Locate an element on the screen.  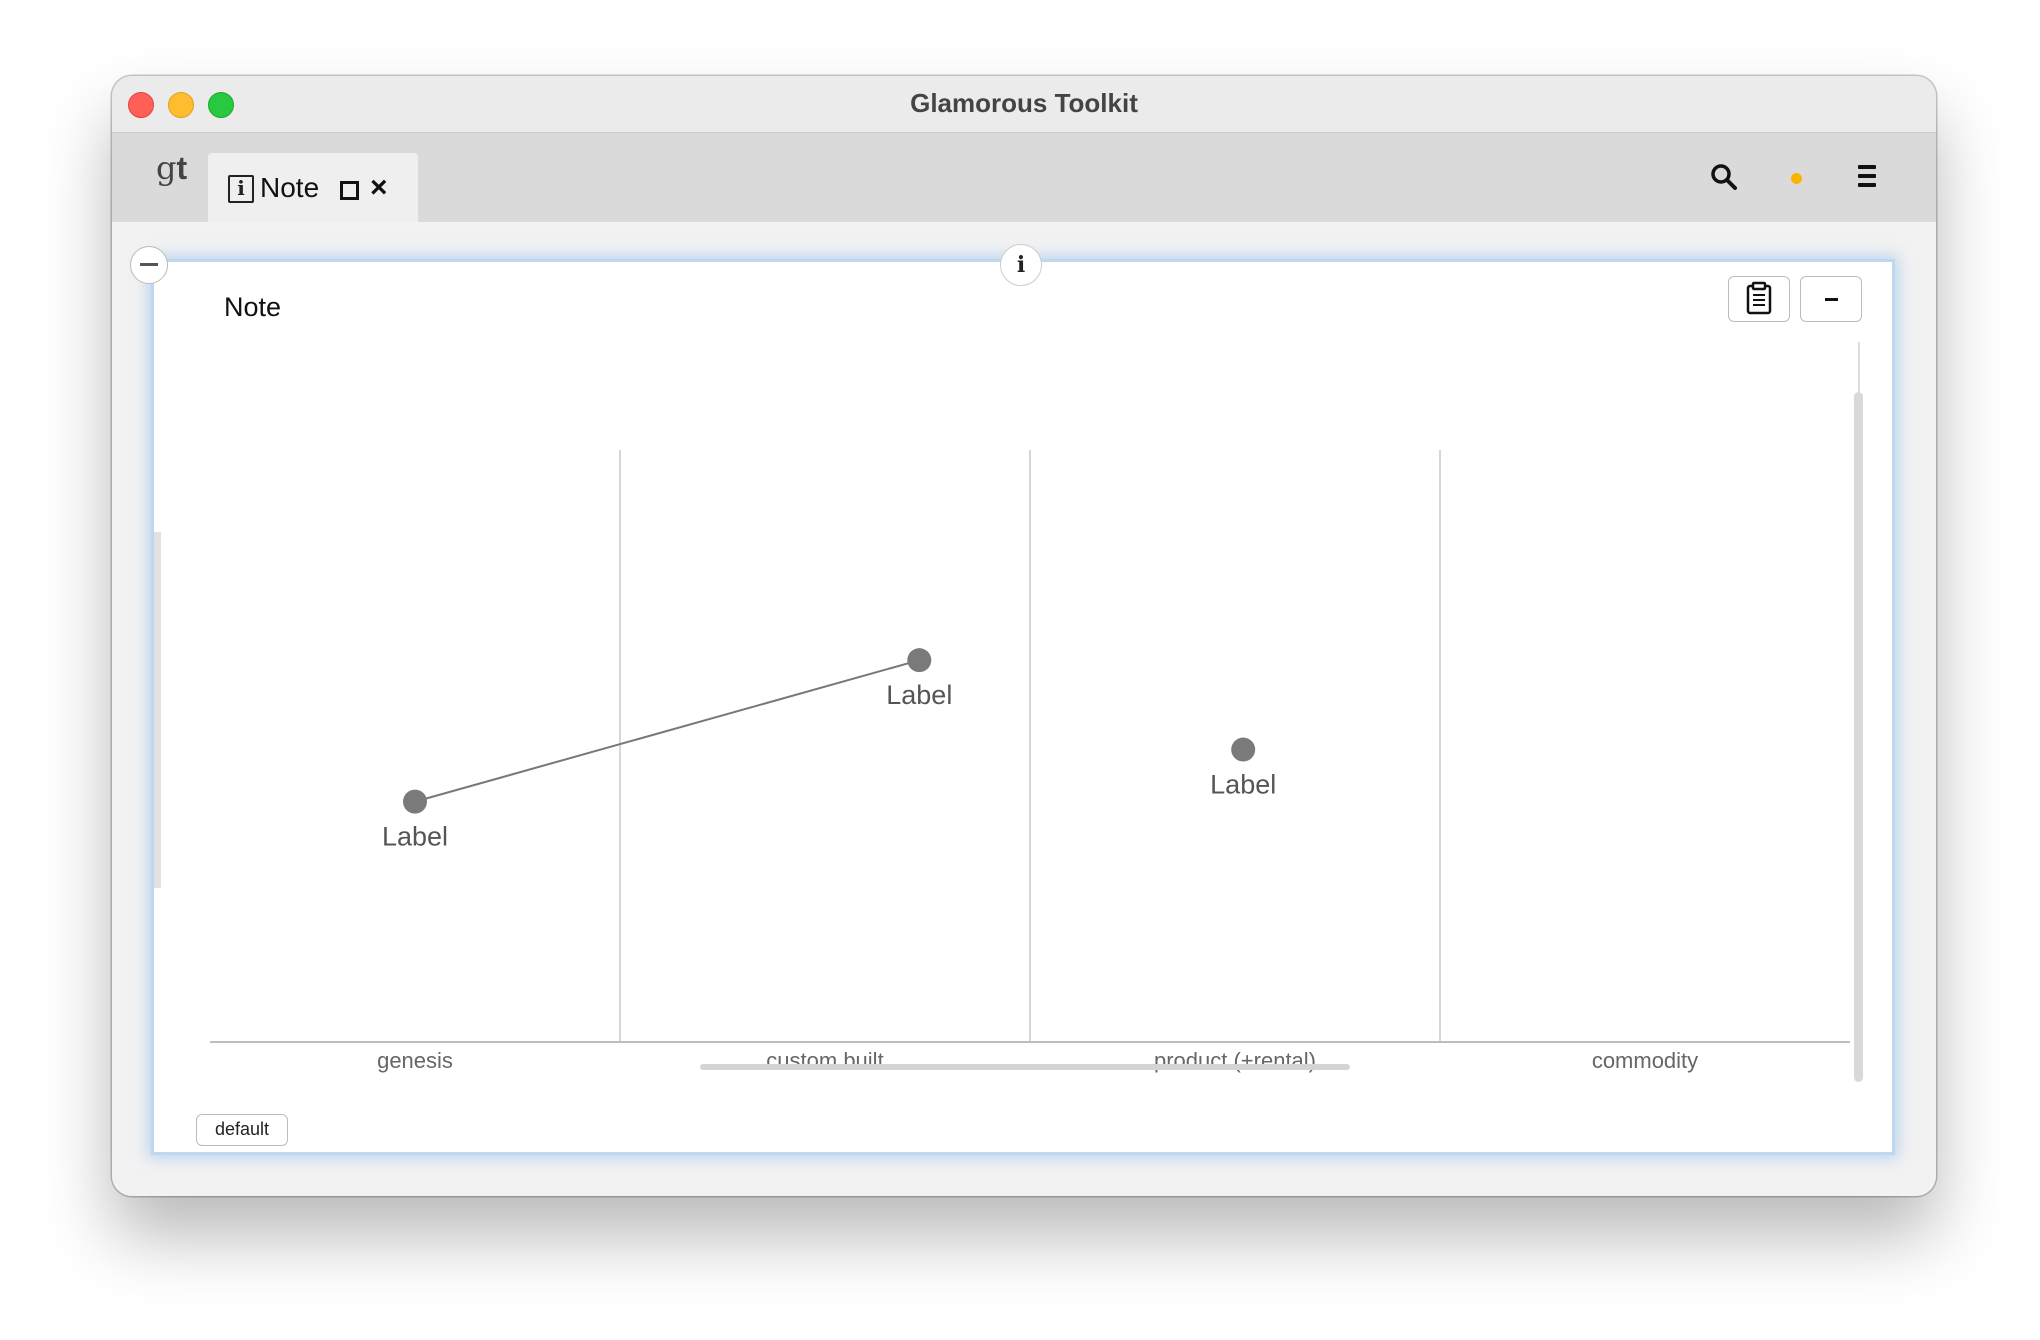
tab-label: Note is located at coordinates (290, 187).